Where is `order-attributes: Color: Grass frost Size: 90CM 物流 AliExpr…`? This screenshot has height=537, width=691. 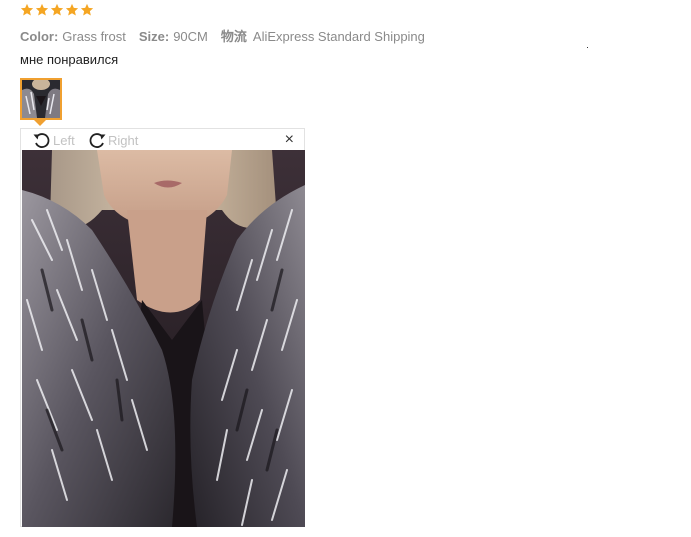 order-attributes: Color: Grass frost Size: 90CM 物流 AliExpr… is located at coordinates (229, 35).